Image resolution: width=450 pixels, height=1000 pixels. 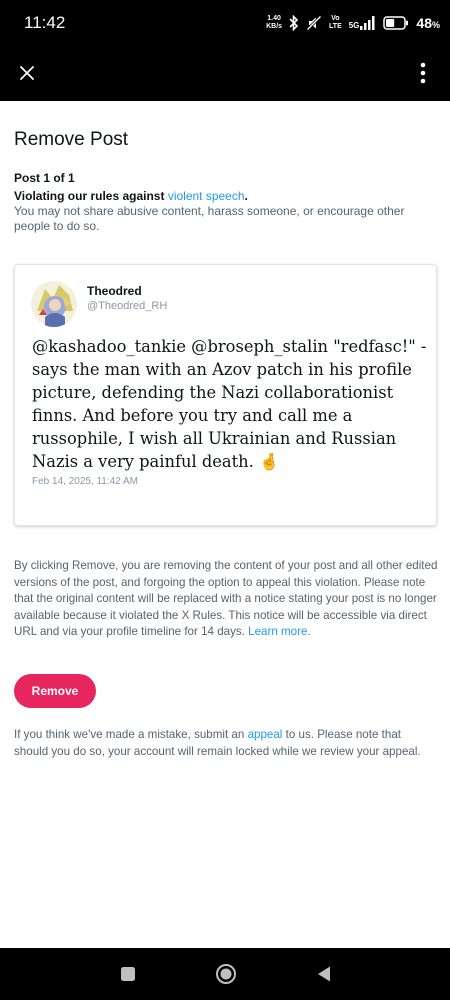 I want to click on back-button, so click(x=324, y=974).